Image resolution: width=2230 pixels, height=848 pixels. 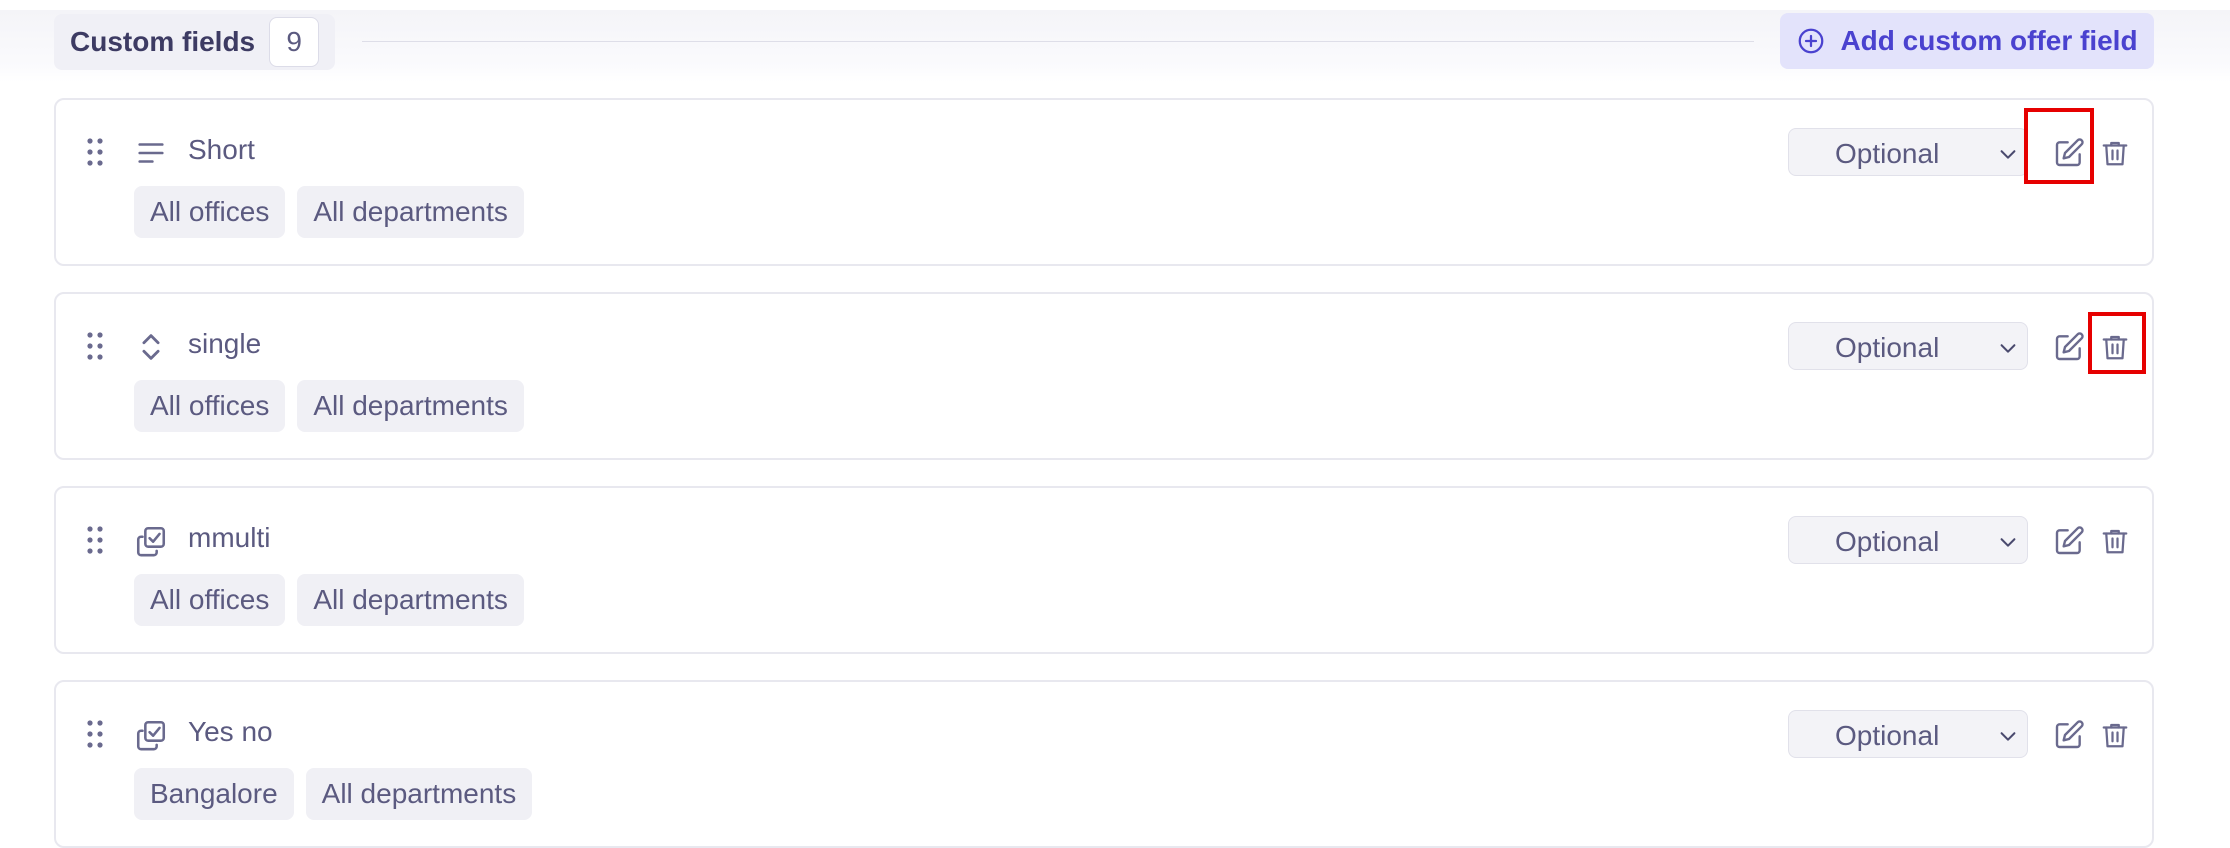 I want to click on field-scope-tags: Bangalore All departments, so click(x=333, y=794).